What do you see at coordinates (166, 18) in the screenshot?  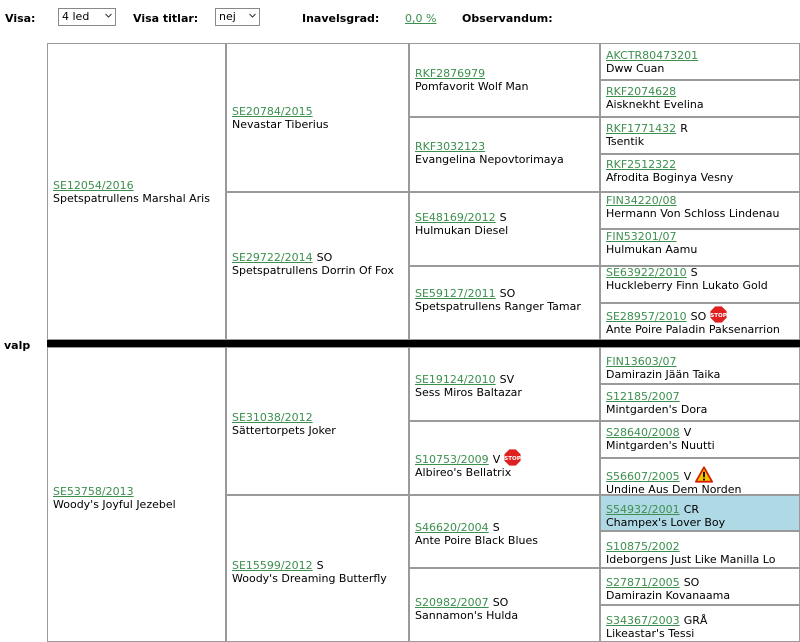 I see `visa-titlar-label: Visa titlar:` at bounding box center [166, 18].